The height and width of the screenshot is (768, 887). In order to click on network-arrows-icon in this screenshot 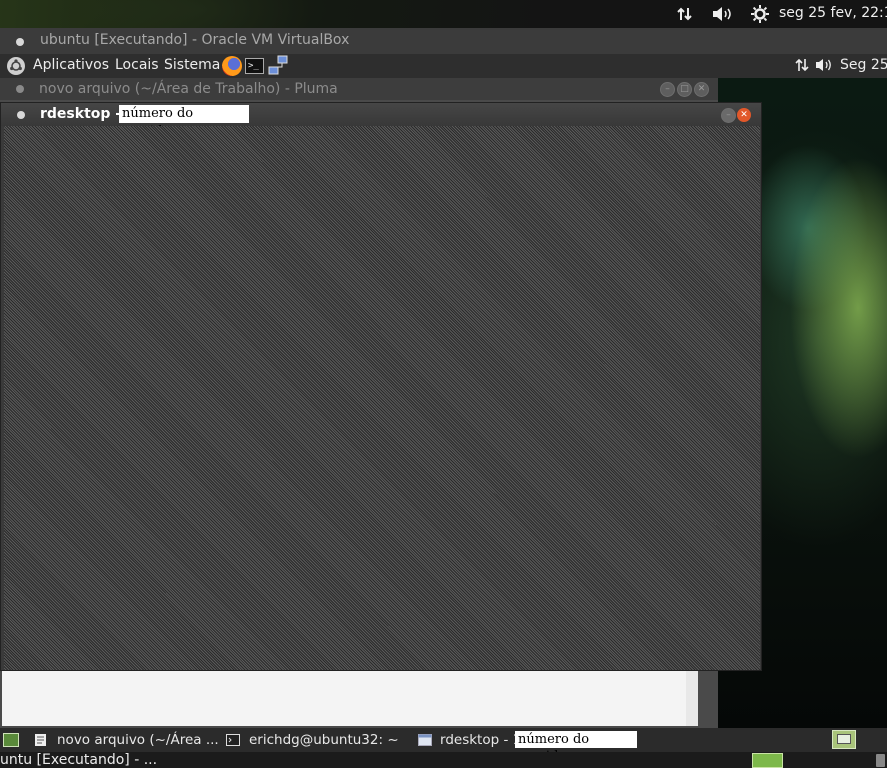, I will do `click(685, 14)`.